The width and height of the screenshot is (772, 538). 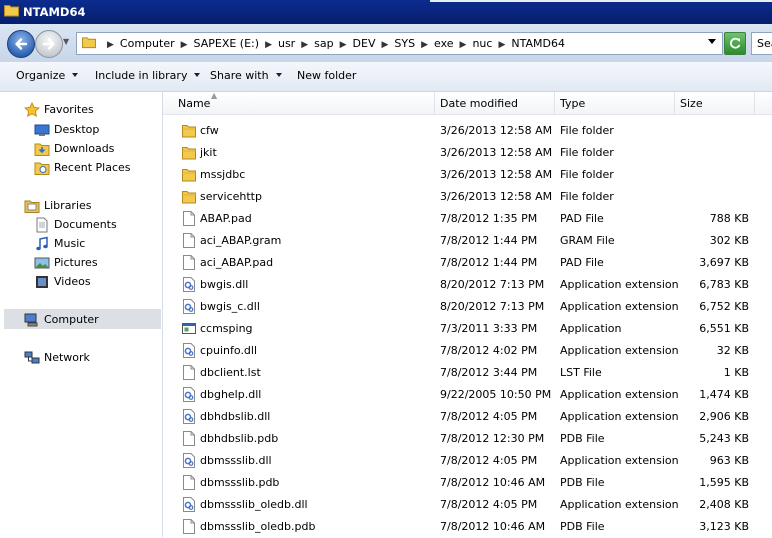 What do you see at coordinates (489, 350) in the screenshot?
I see `file-date-modified: 7/8/2012 4:02 PM` at bounding box center [489, 350].